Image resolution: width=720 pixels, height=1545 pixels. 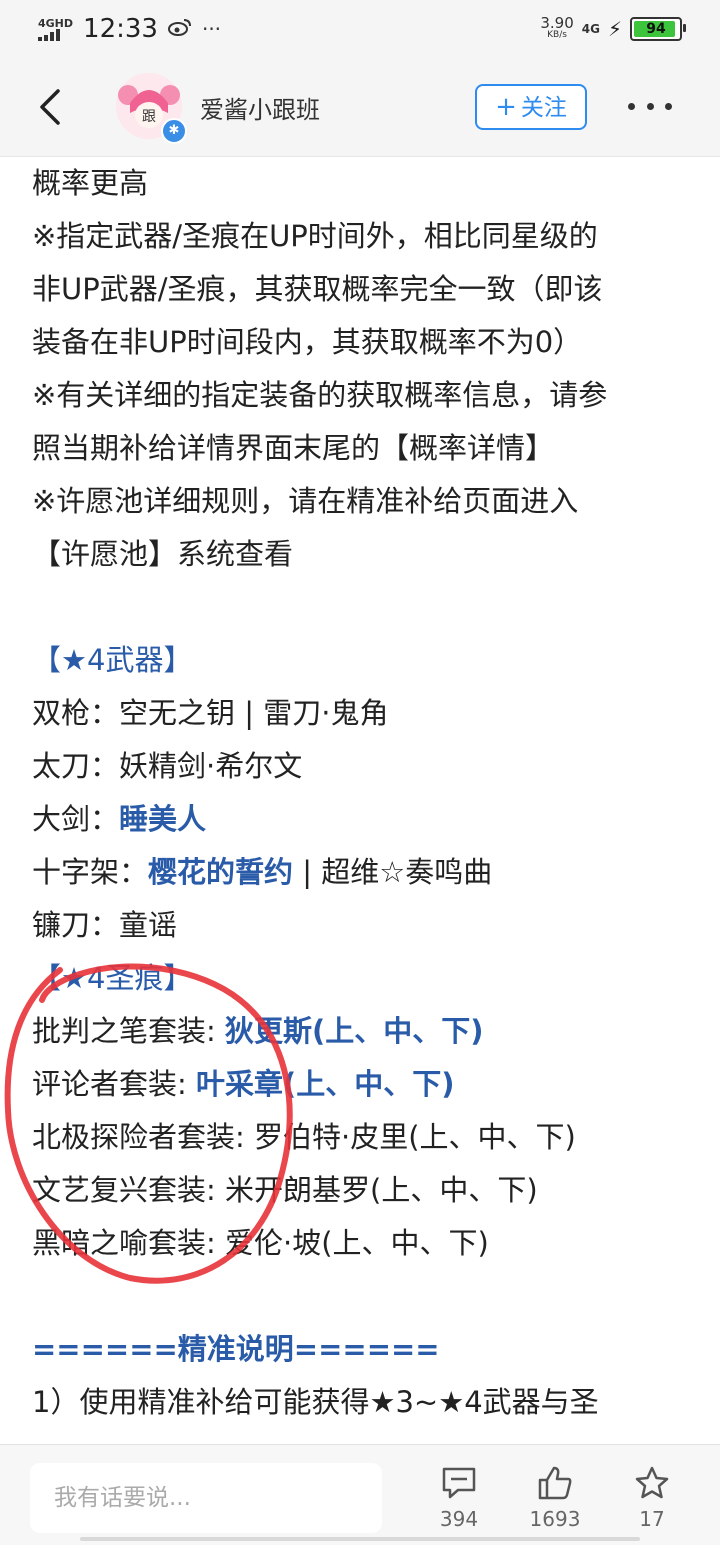 What do you see at coordinates (76, 819) in the screenshot?
I see `weapon-label: 大剑：` at bounding box center [76, 819].